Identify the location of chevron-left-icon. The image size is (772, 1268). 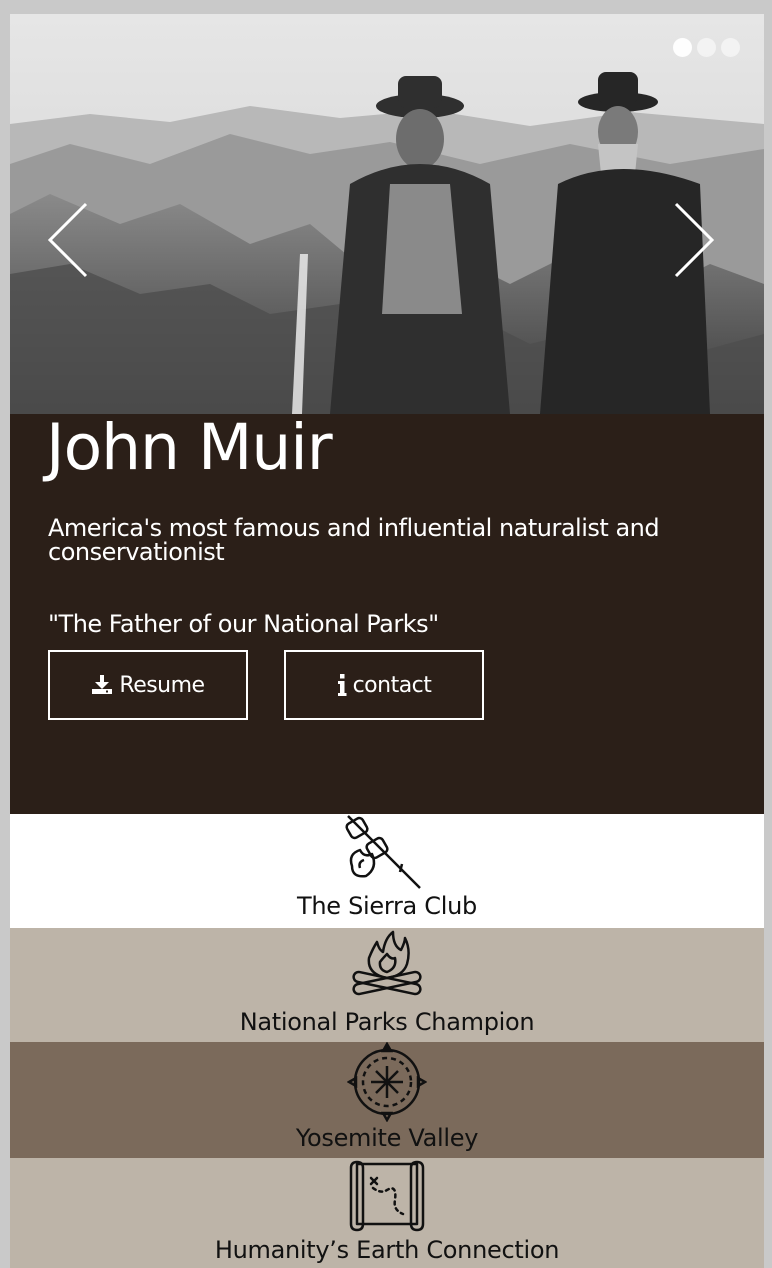
(67, 240).